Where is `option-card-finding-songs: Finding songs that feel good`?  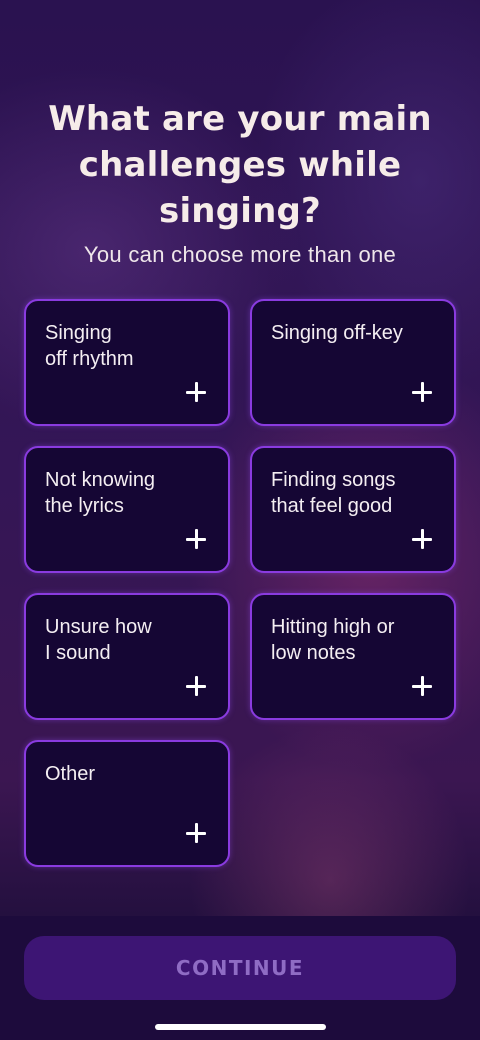
option-card-finding-songs: Finding songs that feel good is located at coordinates (353, 509).